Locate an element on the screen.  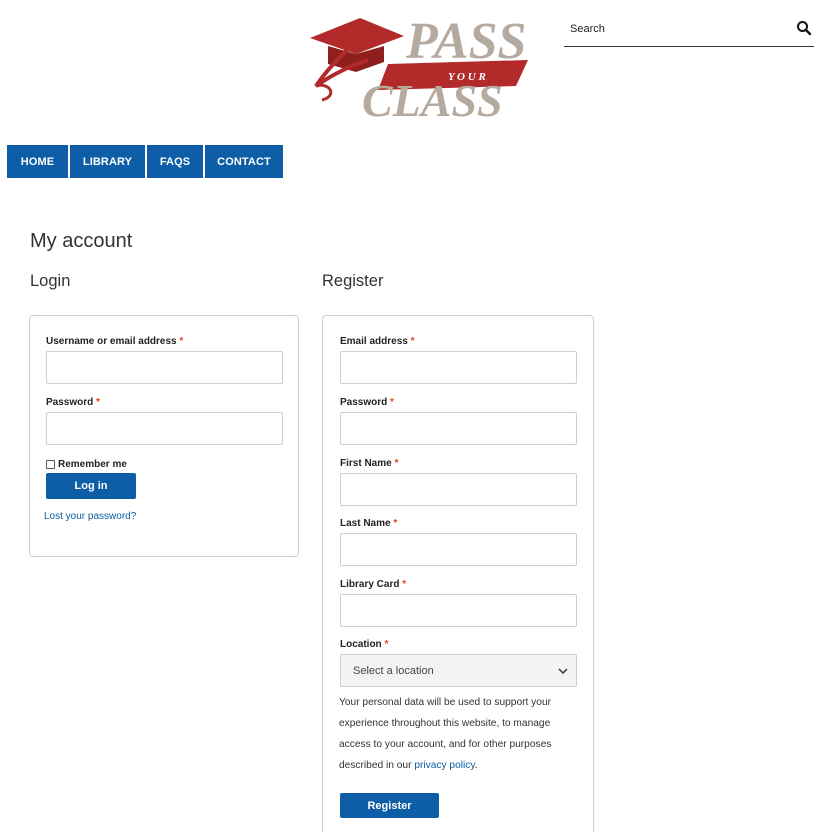
email-label-text: Email address is located at coordinates (374, 341).